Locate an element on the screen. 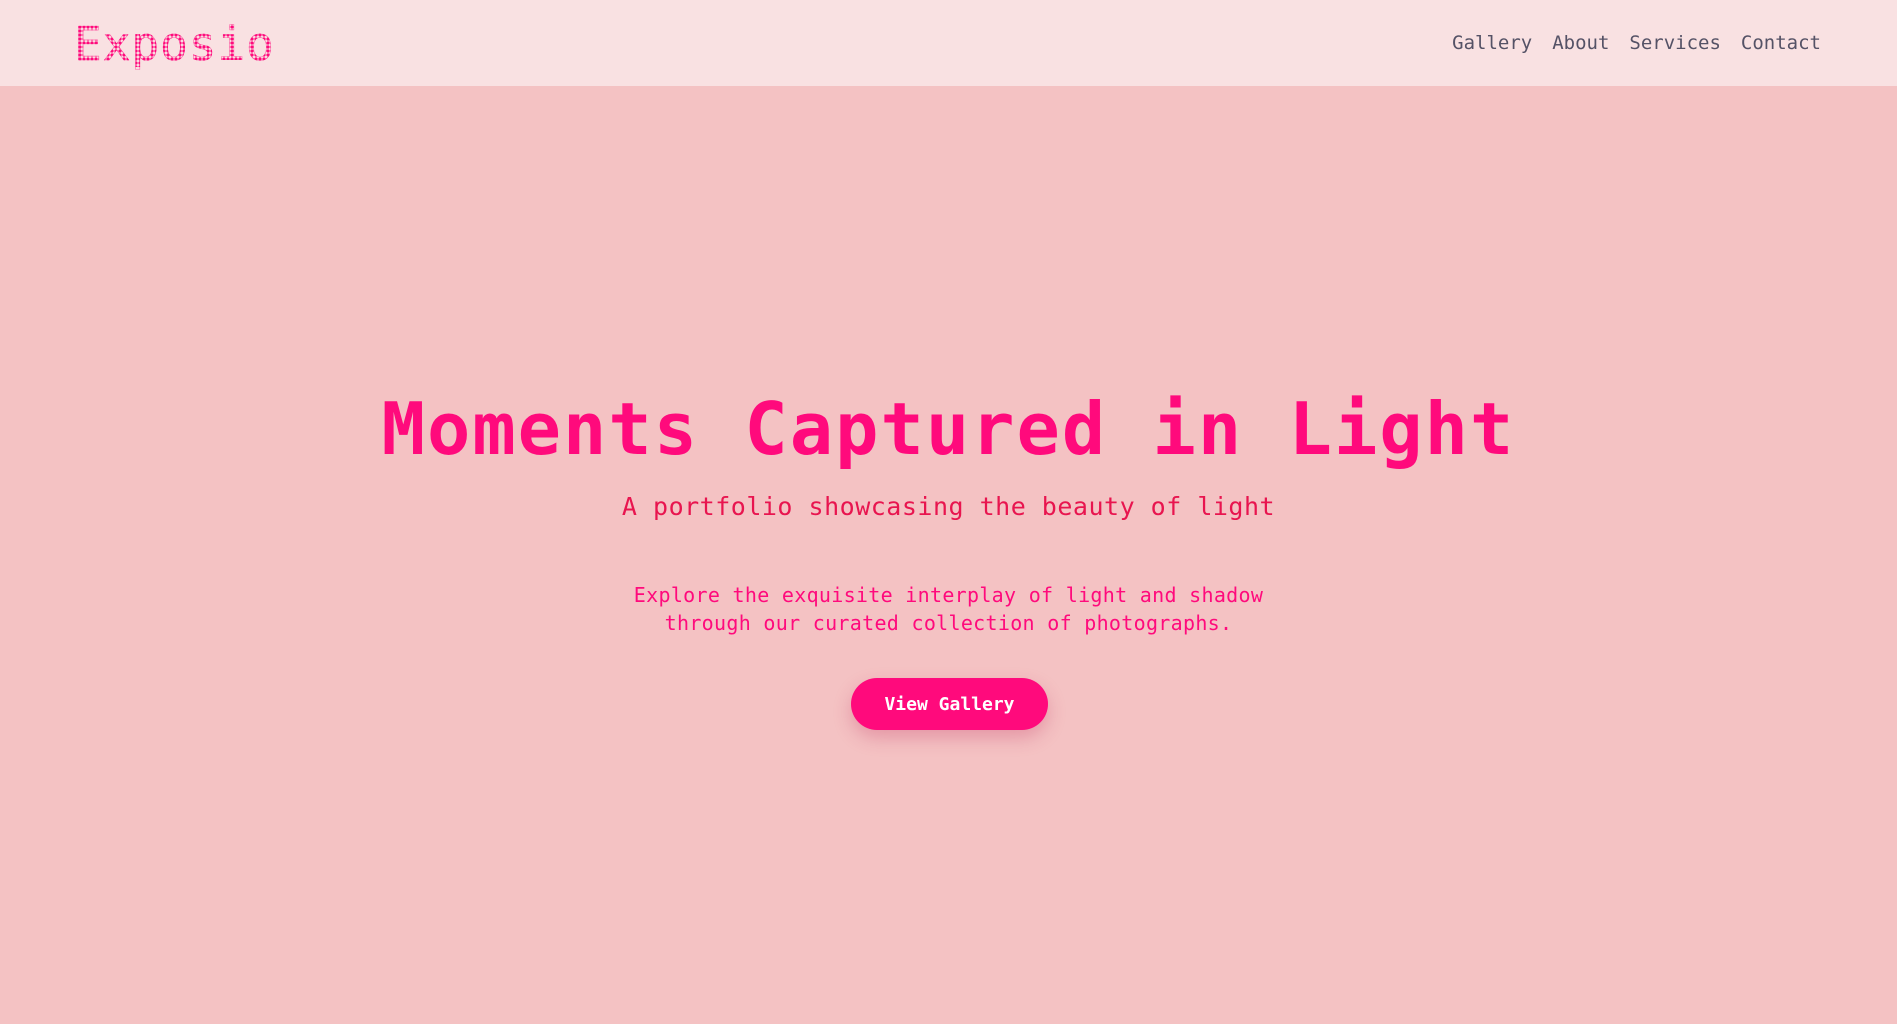 The width and height of the screenshot is (1897, 1024). site-header: Exposio Gallery About Services Contact is located at coordinates (948, 43).